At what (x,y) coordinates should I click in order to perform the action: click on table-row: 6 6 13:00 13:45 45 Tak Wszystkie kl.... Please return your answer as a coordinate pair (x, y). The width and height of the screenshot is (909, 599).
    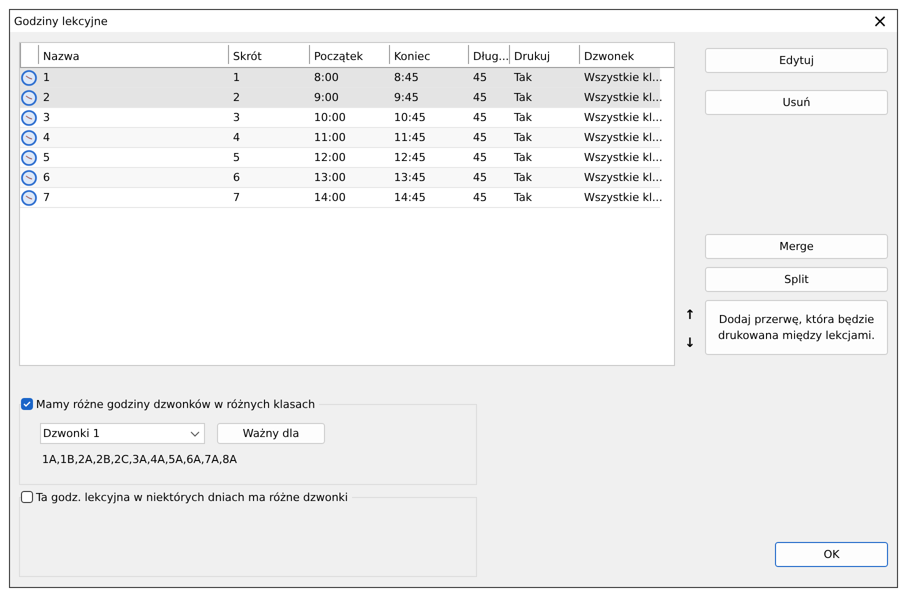
    Looking at the image, I should click on (340, 178).